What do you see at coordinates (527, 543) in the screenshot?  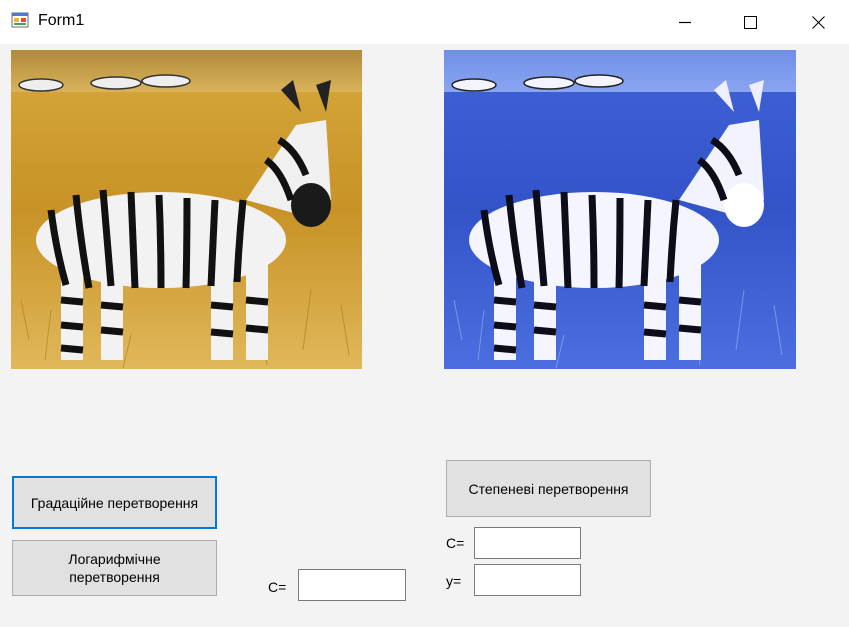 I see `power-c-input` at bounding box center [527, 543].